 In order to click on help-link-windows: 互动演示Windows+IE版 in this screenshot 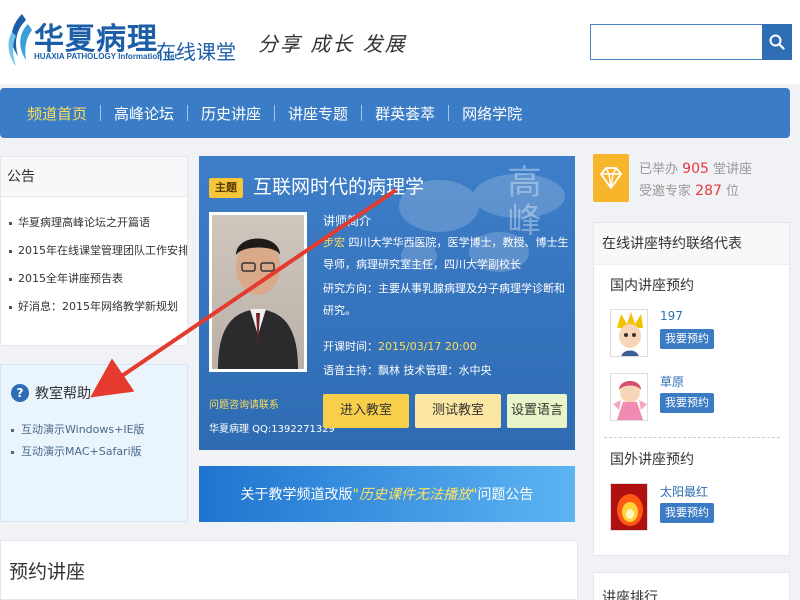, I will do `click(78, 430)`.